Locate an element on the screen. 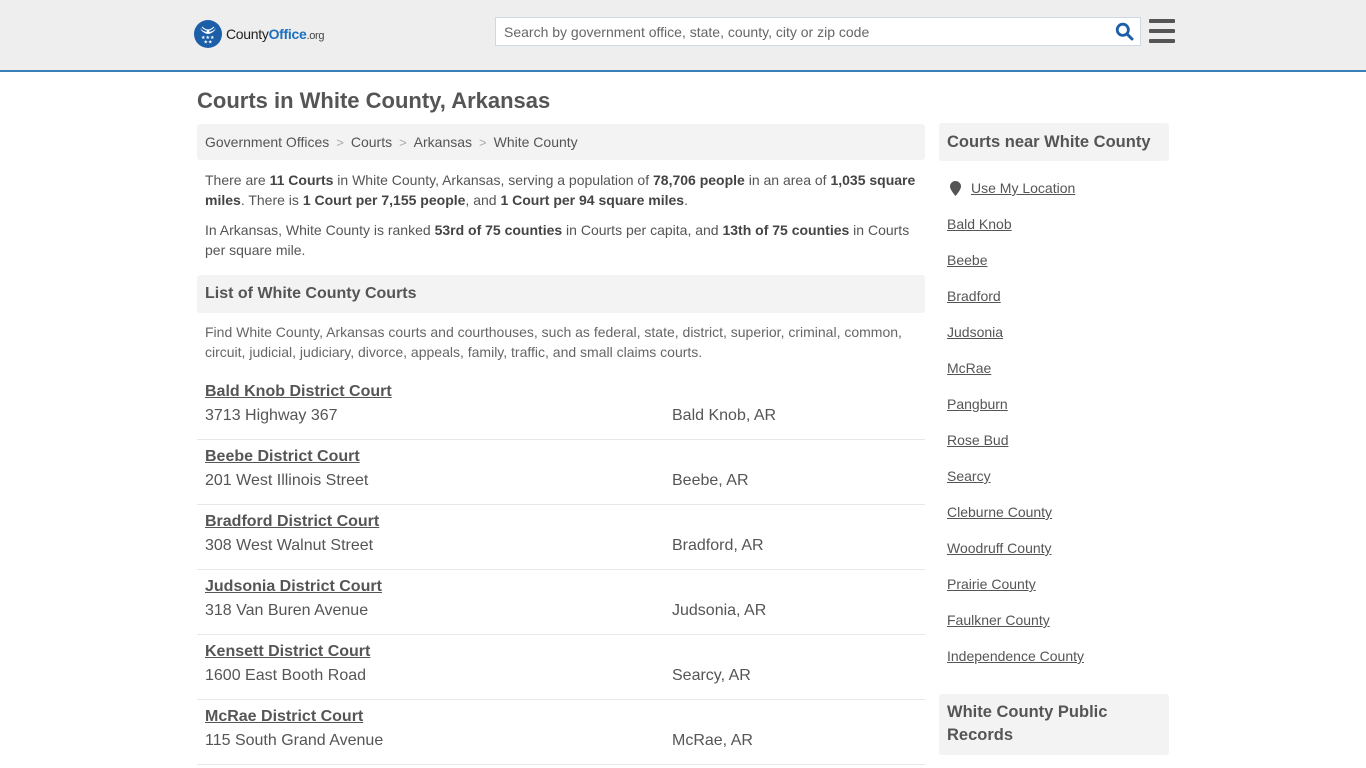 The height and width of the screenshot is (768, 1366). court-city: Beebe, AR is located at coordinates (710, 480).